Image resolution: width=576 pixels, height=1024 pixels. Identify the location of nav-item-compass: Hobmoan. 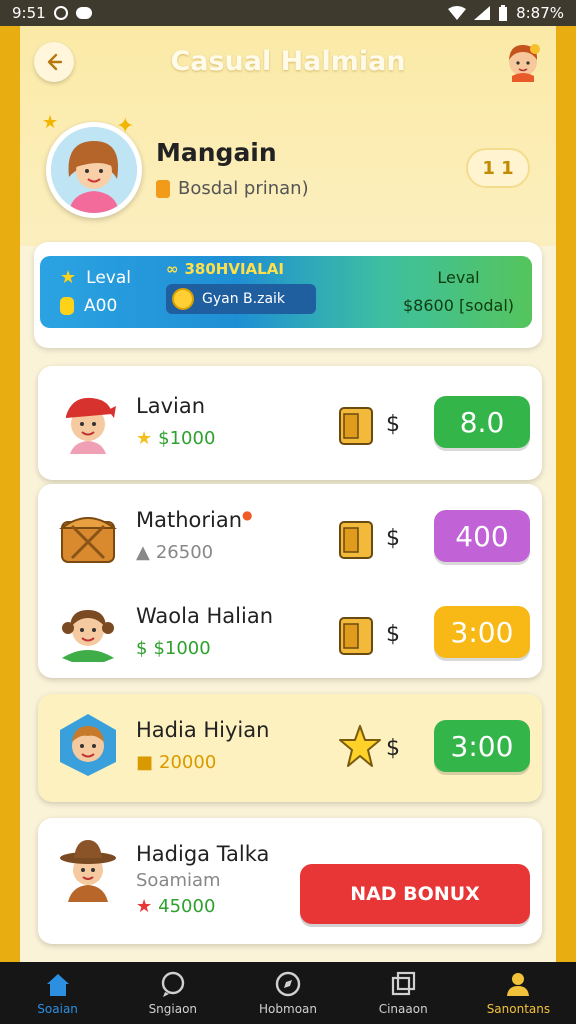
(287, 993).